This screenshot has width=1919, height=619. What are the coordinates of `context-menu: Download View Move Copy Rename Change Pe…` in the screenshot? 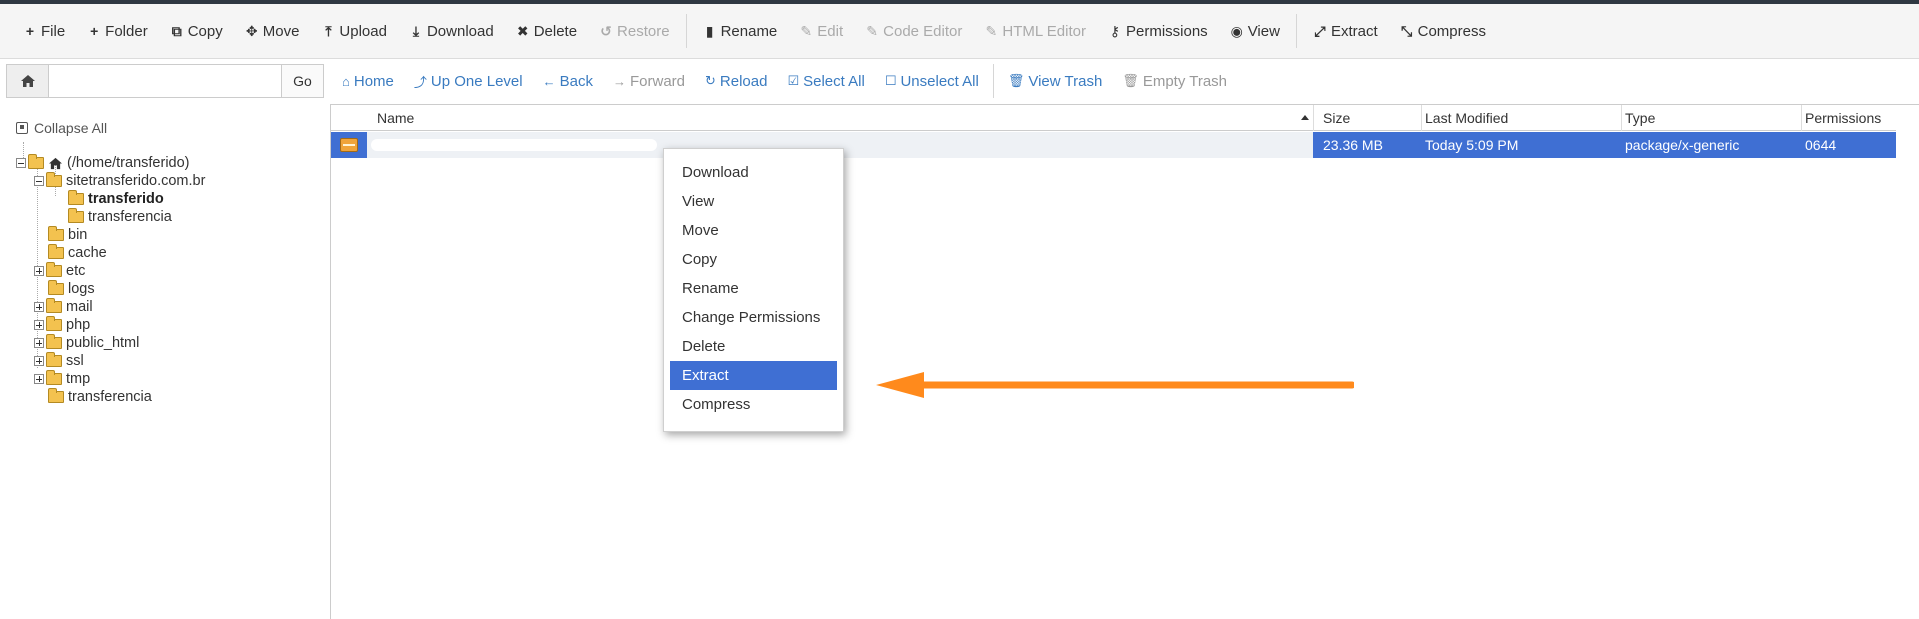 It's located at (753, 290).